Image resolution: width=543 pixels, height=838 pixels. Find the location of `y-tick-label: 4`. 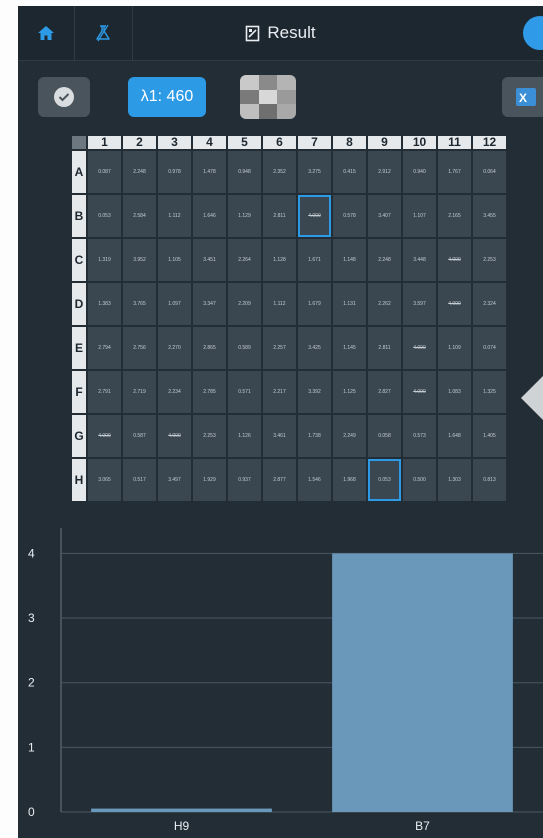

y-tick-label: 4 is located at coordinates (31, 553).